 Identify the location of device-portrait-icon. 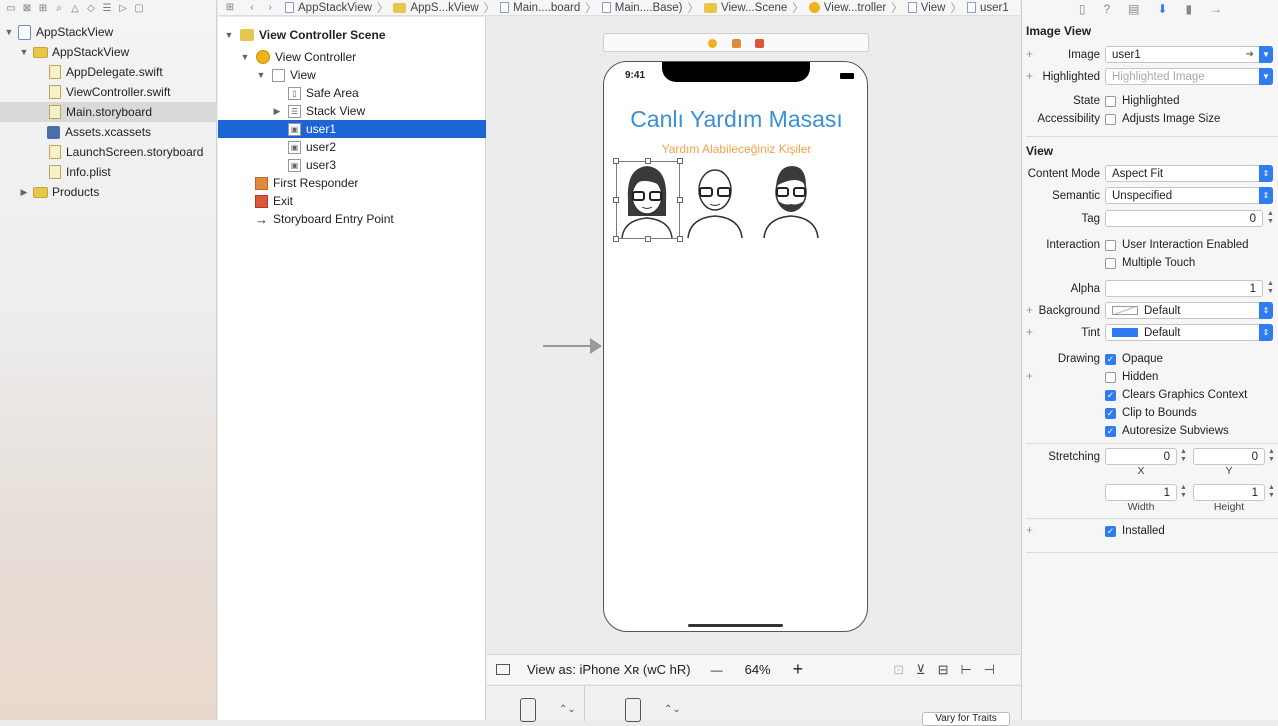
(528, 710).